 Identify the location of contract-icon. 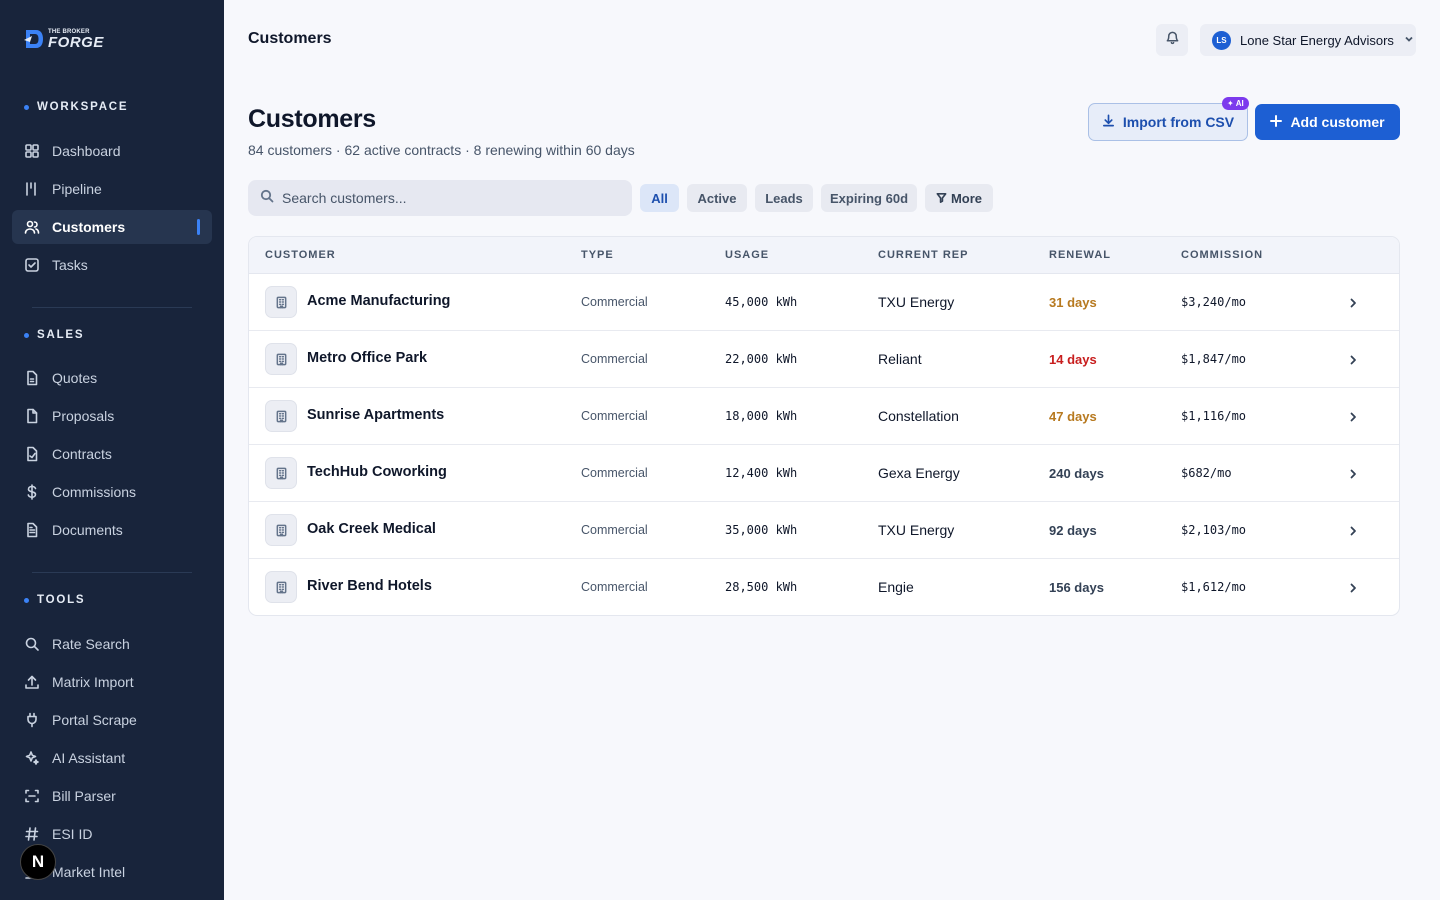
(32, 454).